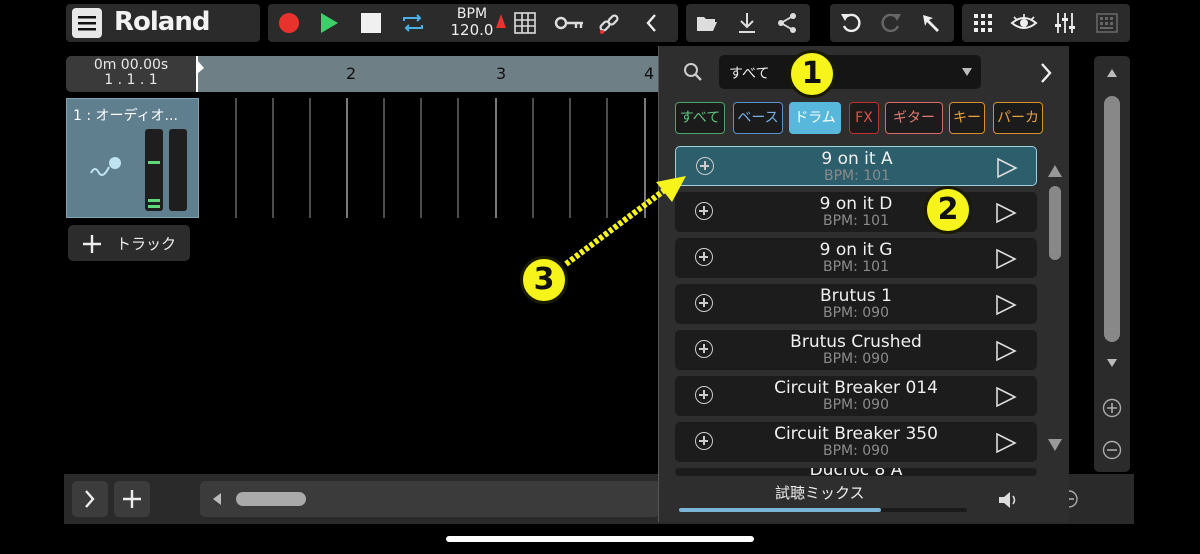  I want to click on loop-name: Ducroc 8 A, so click(856, 472).